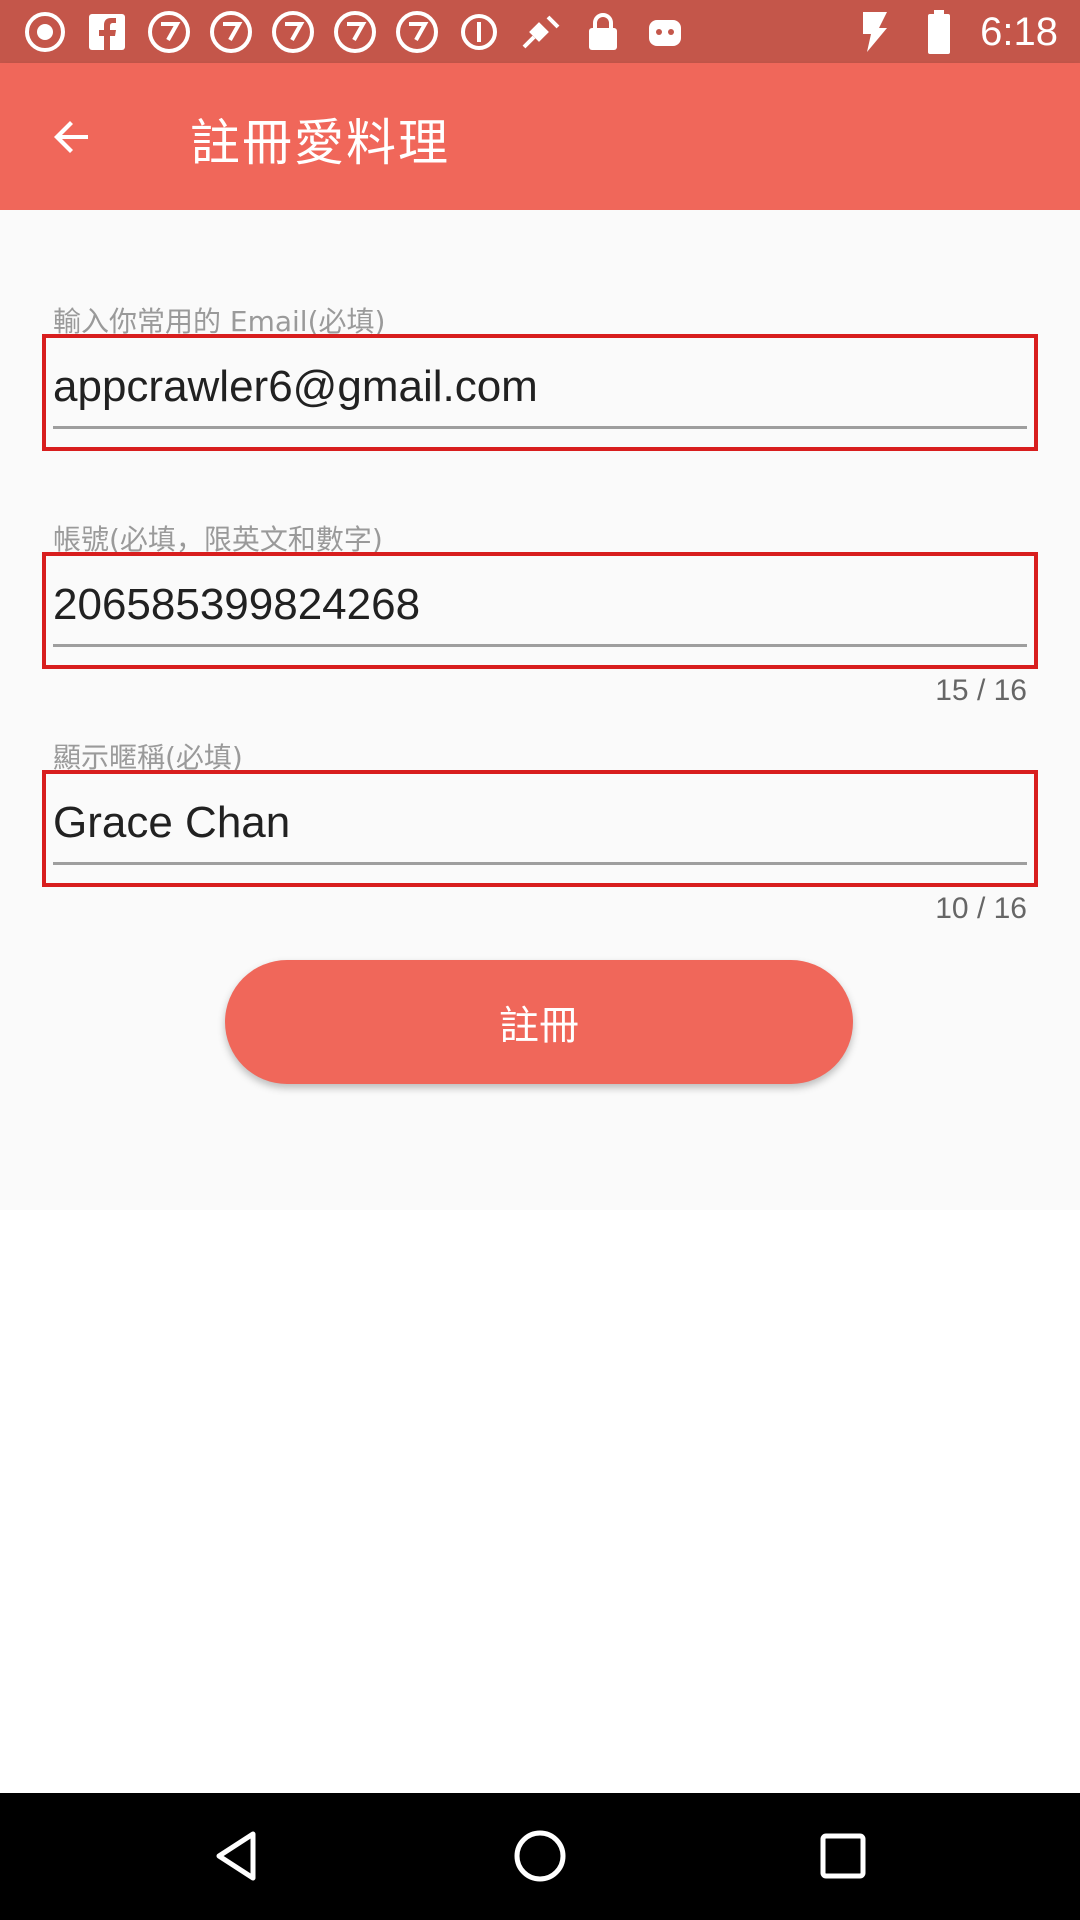 The height and width of the screenshot is (1920, 1080). I want to click on fake-gps-icon, so click(541, 32).